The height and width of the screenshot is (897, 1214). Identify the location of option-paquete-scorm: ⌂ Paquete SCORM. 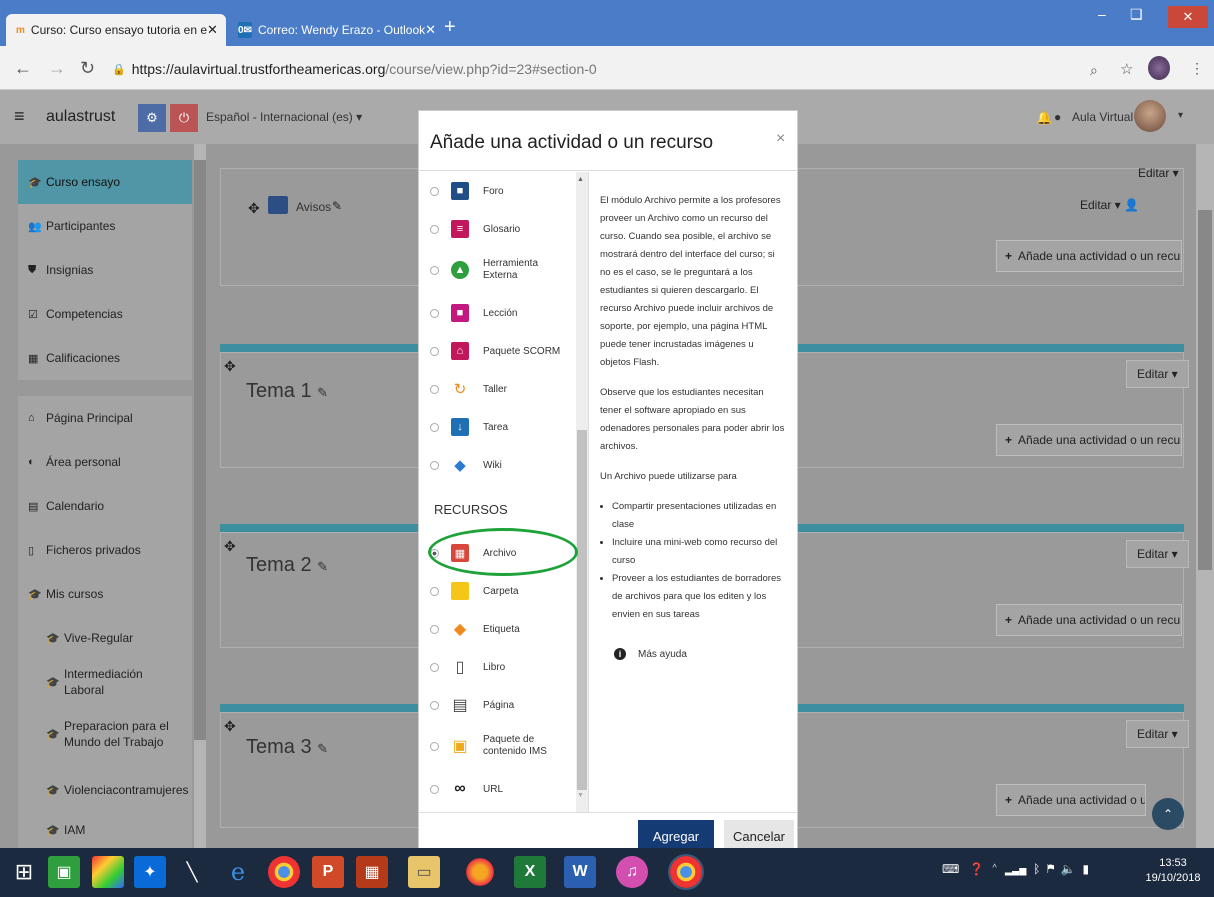
(502, 351).